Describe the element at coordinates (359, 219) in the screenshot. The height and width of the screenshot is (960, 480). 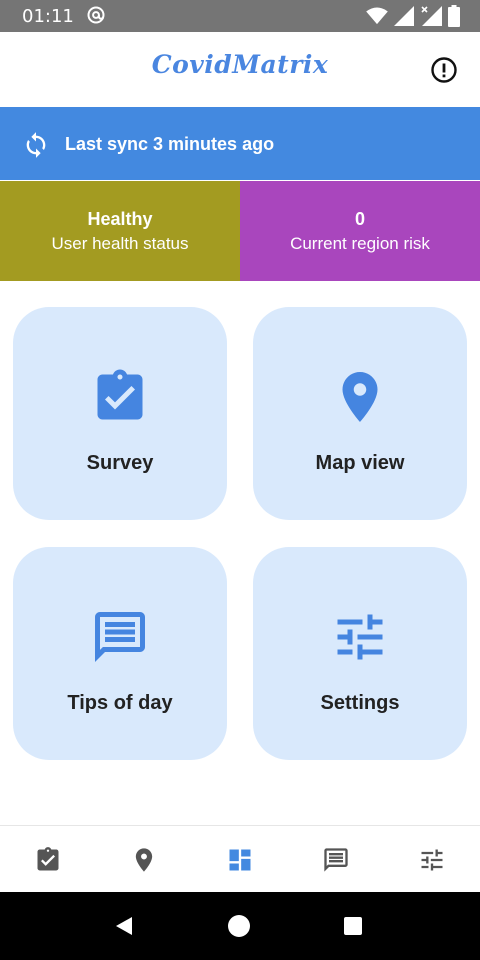
I see `region-risk-value: 0` at that location.